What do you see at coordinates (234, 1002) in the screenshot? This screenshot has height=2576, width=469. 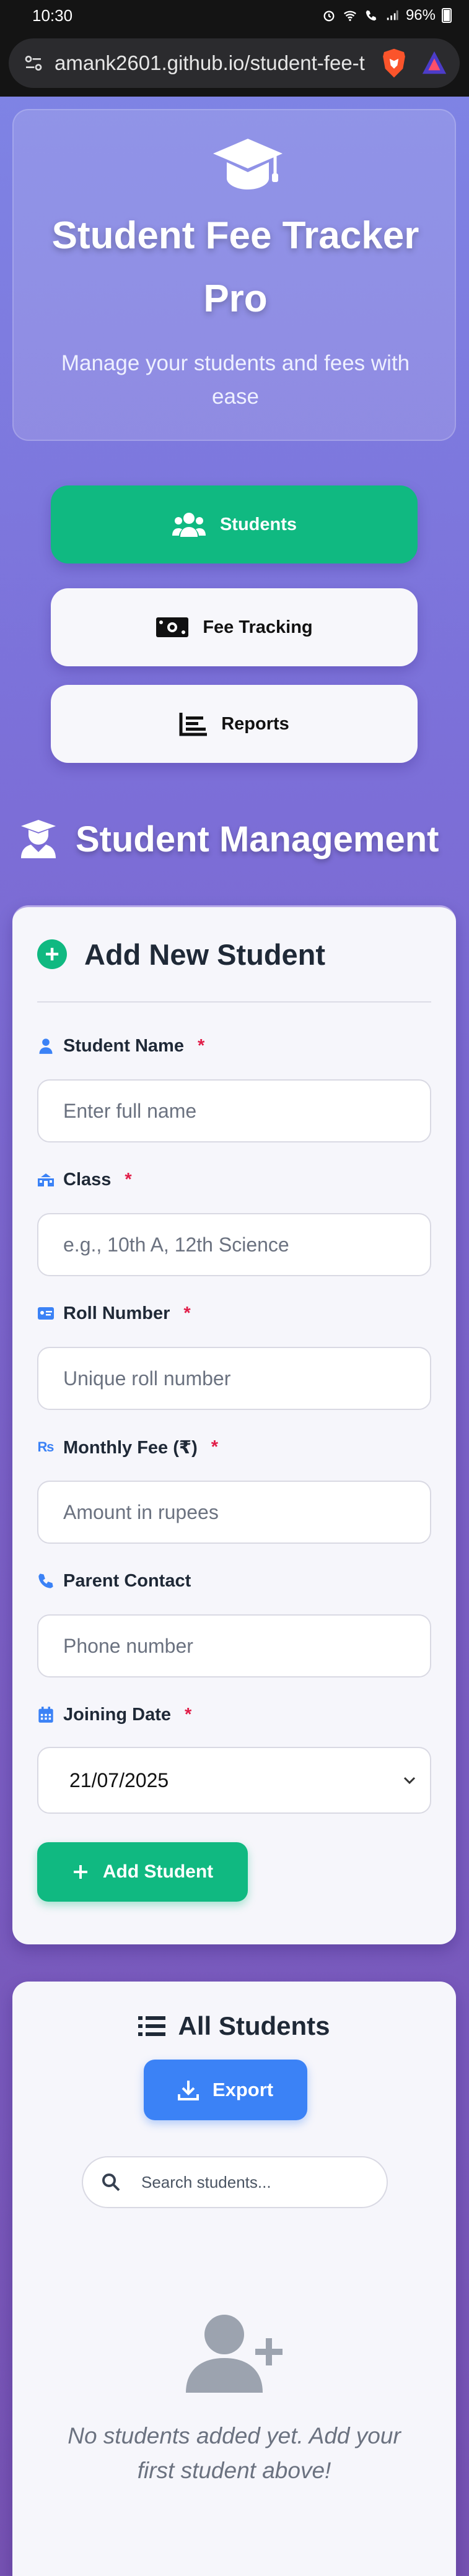 I see `divider` at bounding box center [234, 1002].